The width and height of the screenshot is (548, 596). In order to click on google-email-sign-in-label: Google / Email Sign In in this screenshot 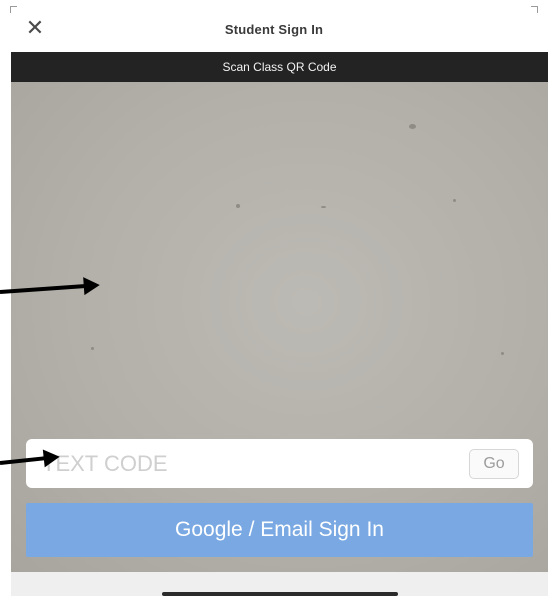, I will do `click(279, 529)`.